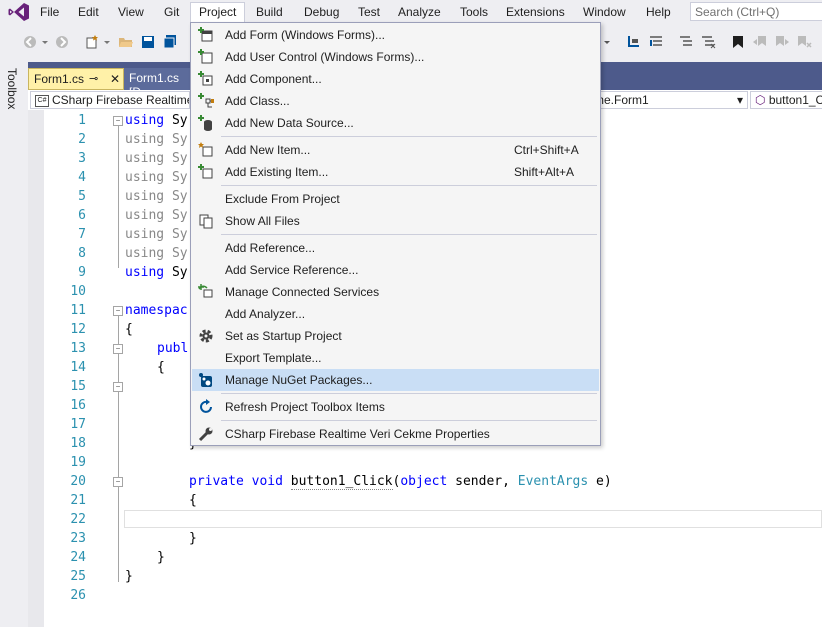 The width and height of the screenshot is (822, 627). Describe the element at coordinates (78, 519) in the screenshot. I see `line-number: 22` at that location.